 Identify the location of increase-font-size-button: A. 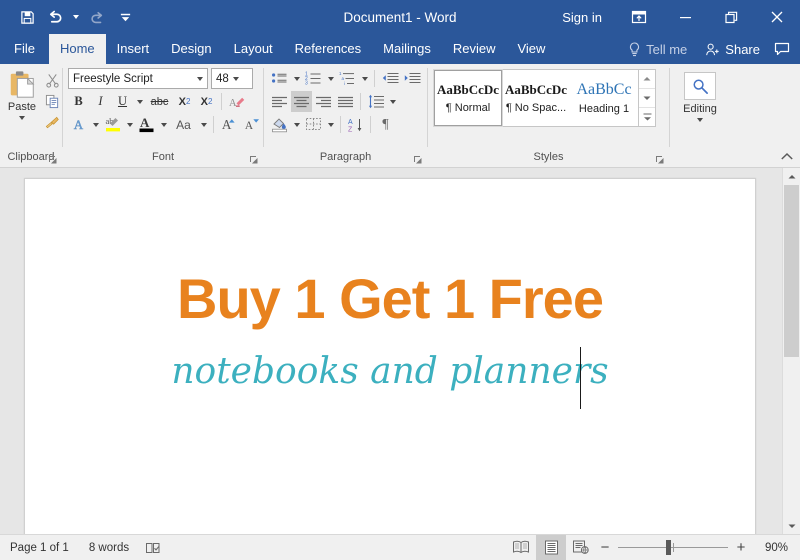
(228, 124).